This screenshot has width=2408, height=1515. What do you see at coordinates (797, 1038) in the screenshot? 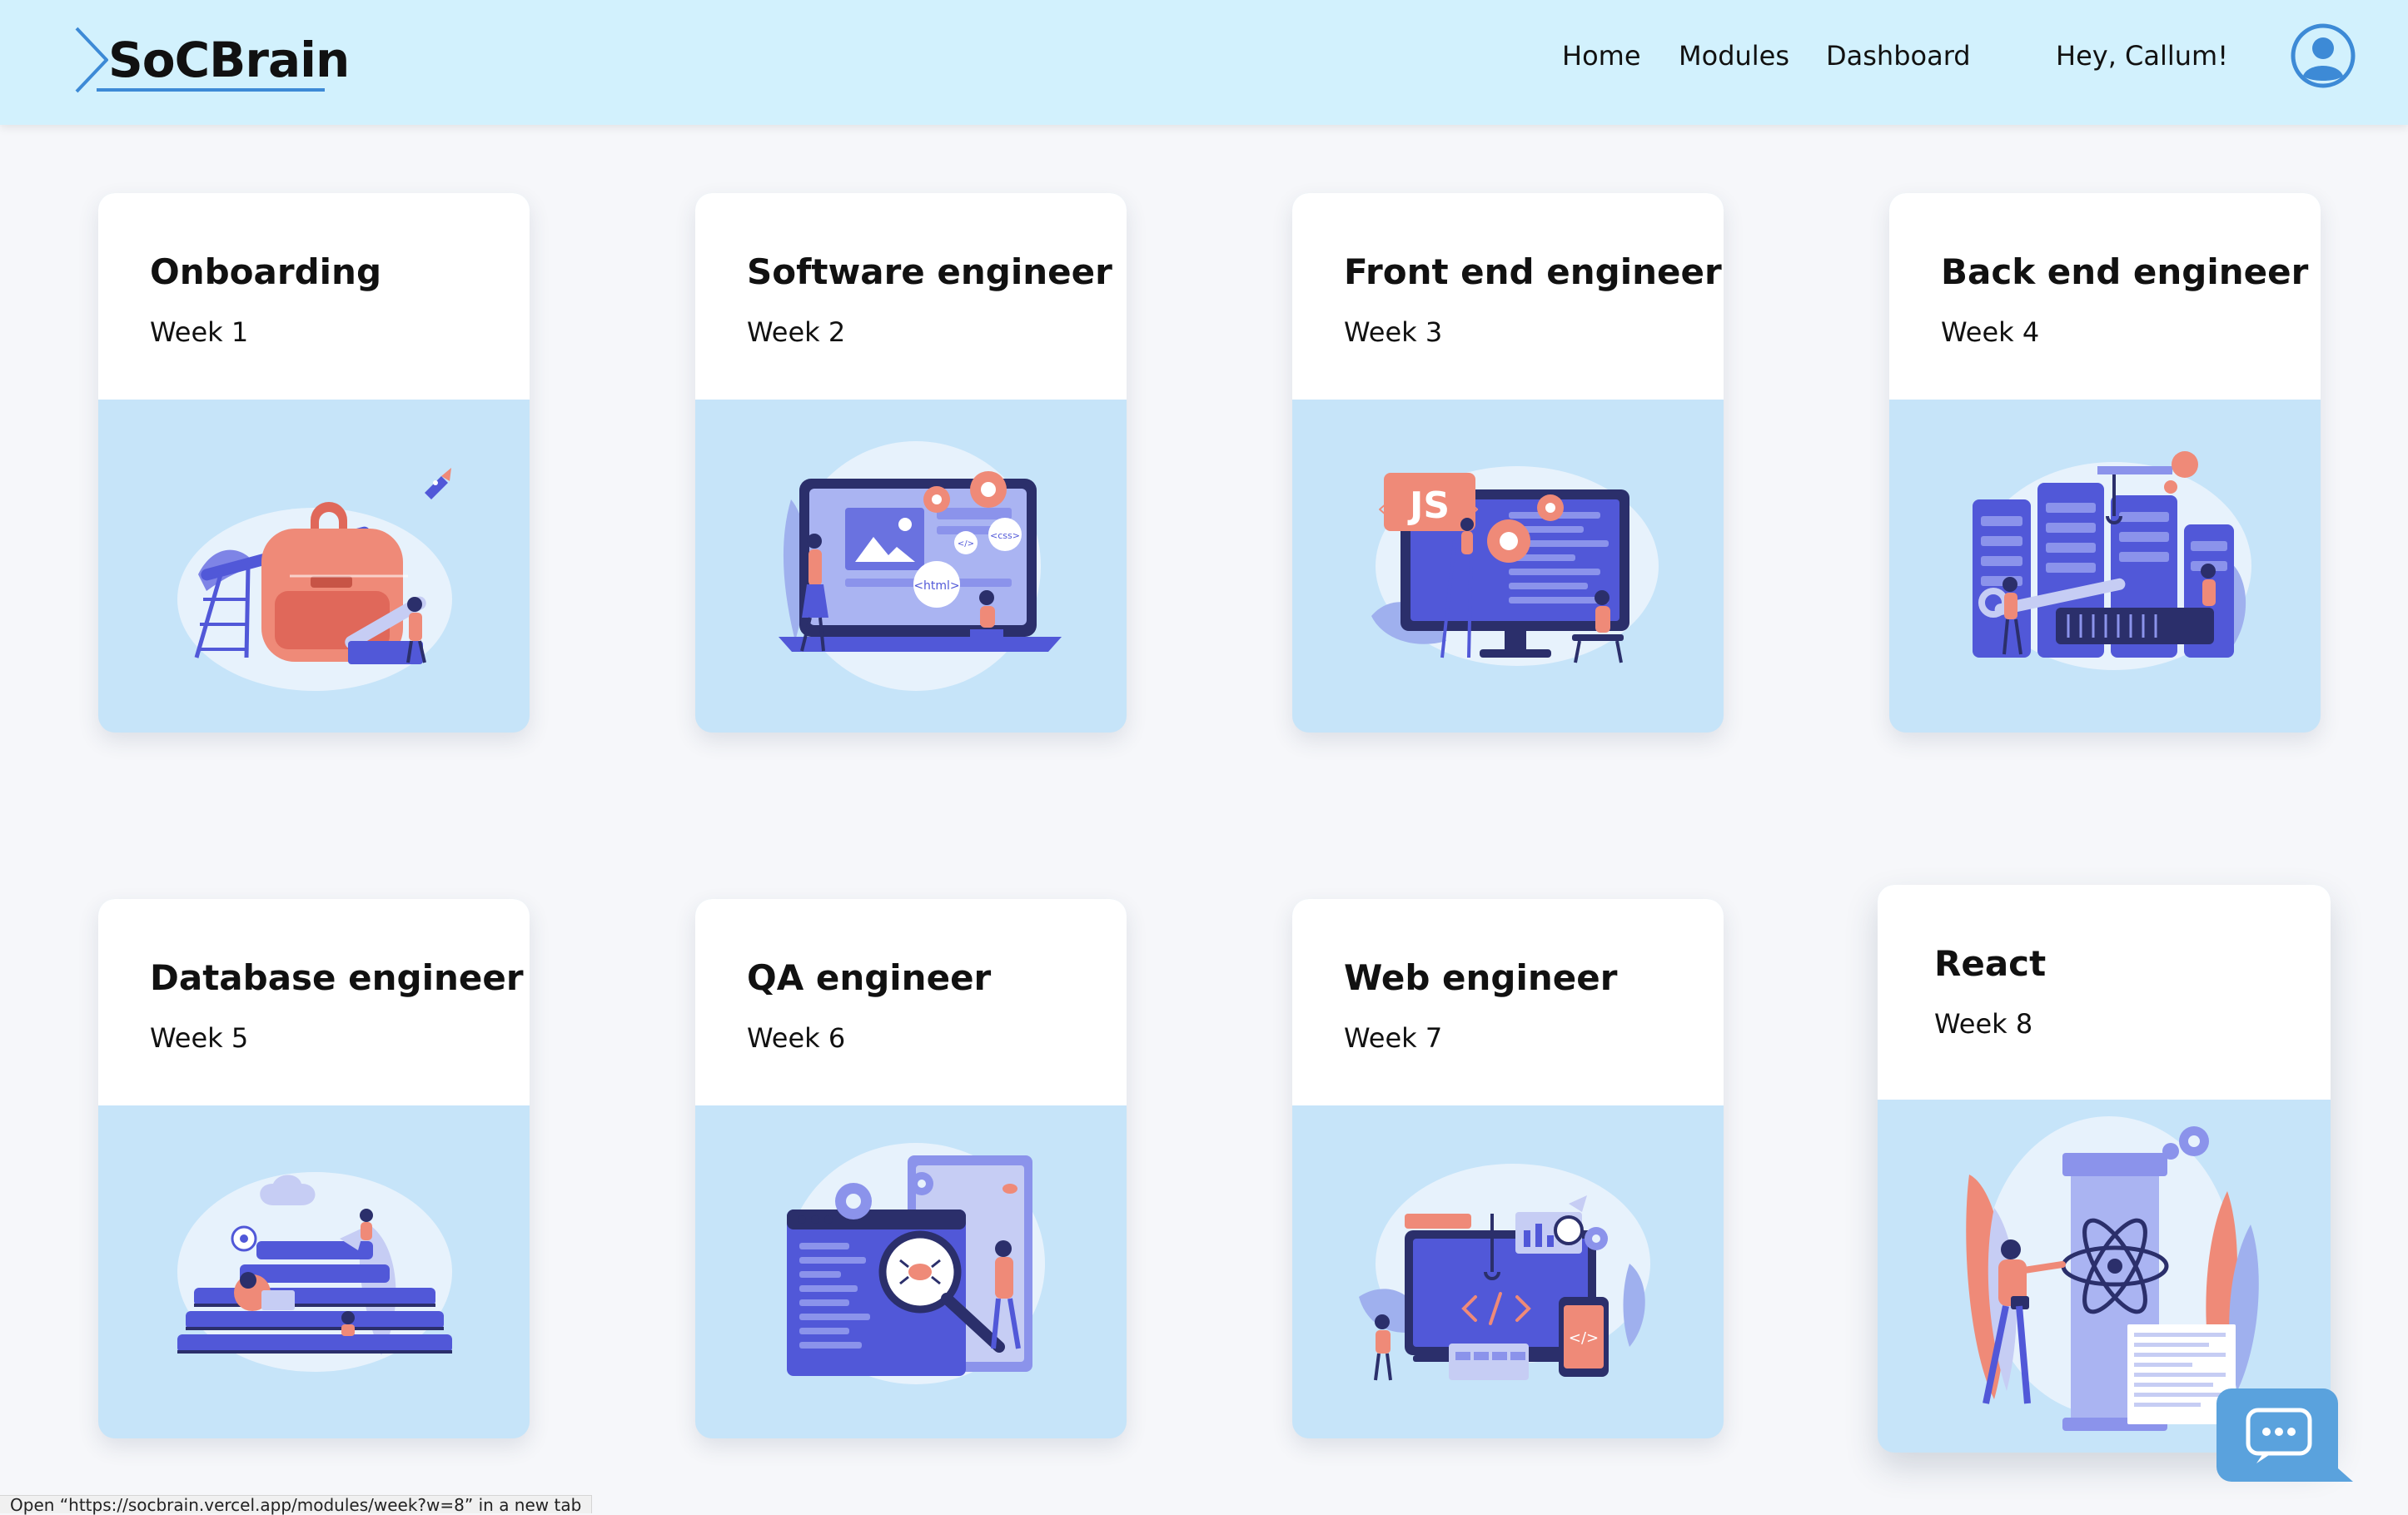
I see `card-week: Week 6` at bounding box center [797, 1038].